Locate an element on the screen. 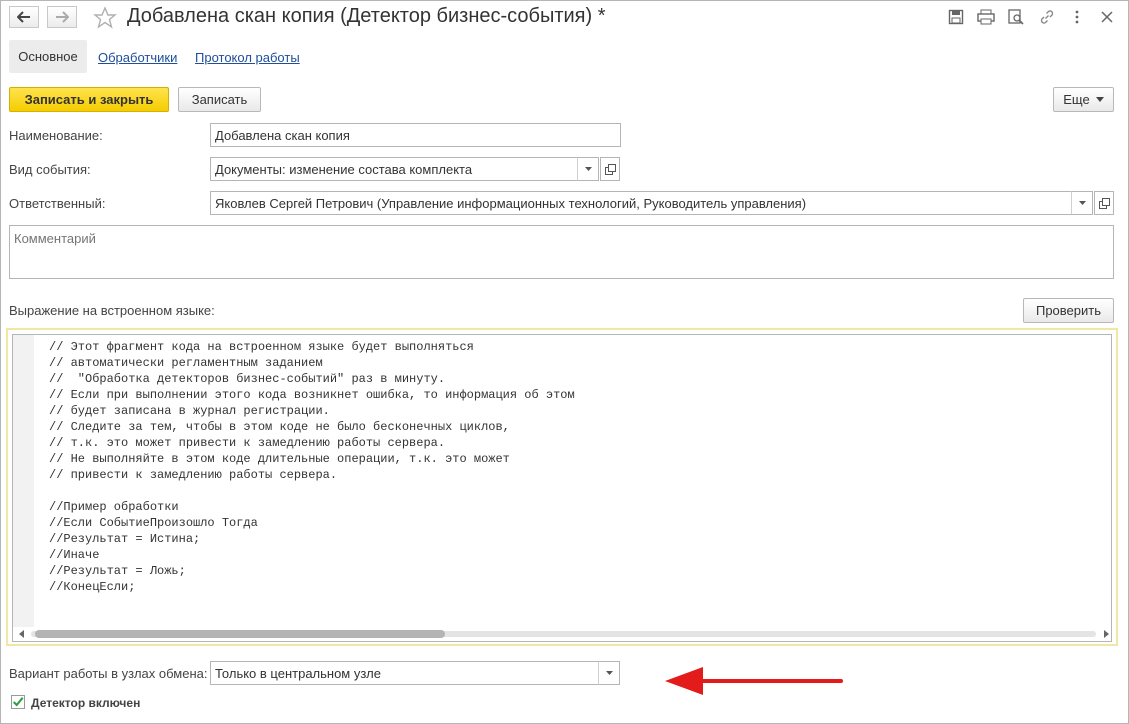  name-label: Наименование: is located at coordinates (56, 135).